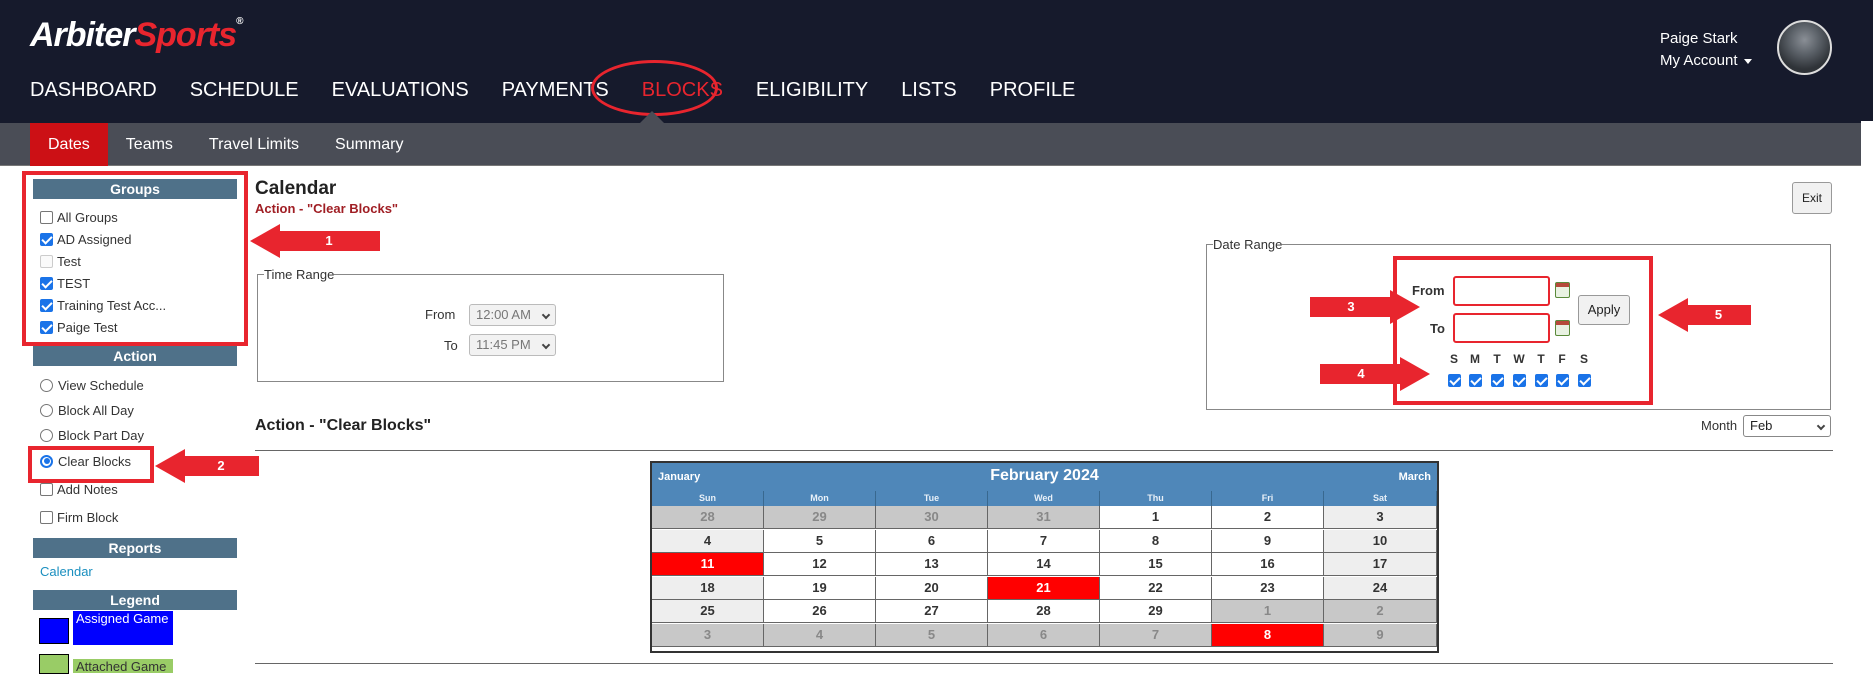  What do you see at coordinates (1501, 328) in the screenshot?
I see `date-to-input` at bounding box center [1501, 328].